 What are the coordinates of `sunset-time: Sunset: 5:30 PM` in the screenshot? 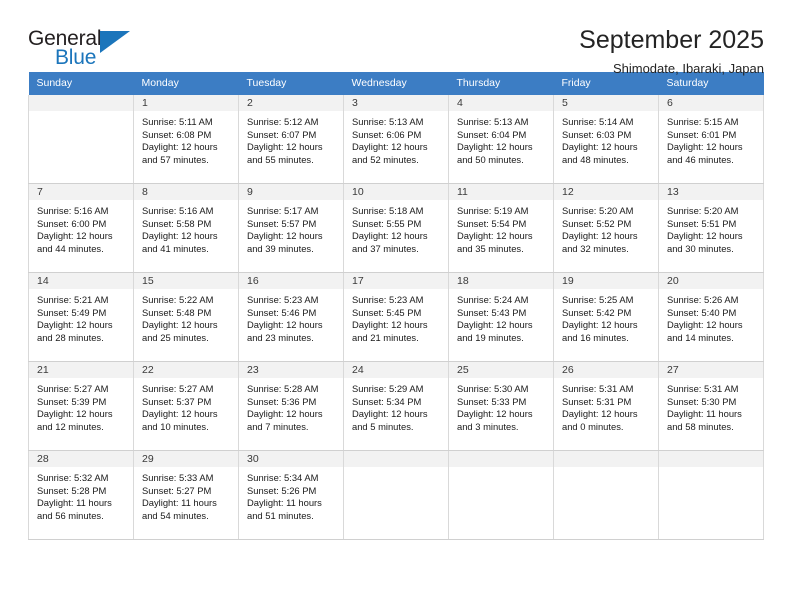 It's located at (702, 401).